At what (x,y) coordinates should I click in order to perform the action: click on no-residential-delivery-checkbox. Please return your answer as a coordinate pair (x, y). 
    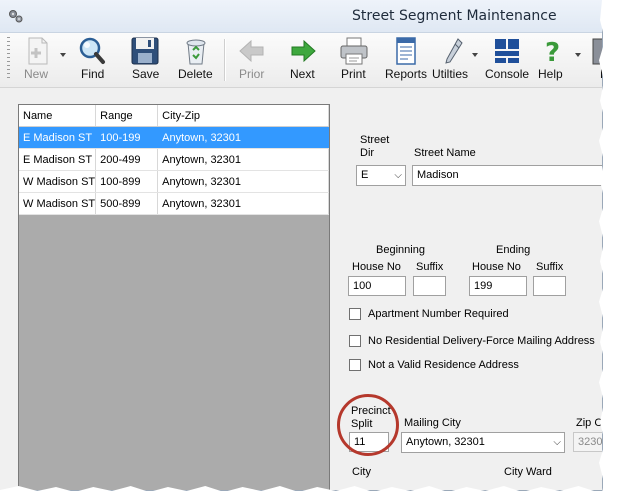
    Looking at the image, I should click on (355, 341).